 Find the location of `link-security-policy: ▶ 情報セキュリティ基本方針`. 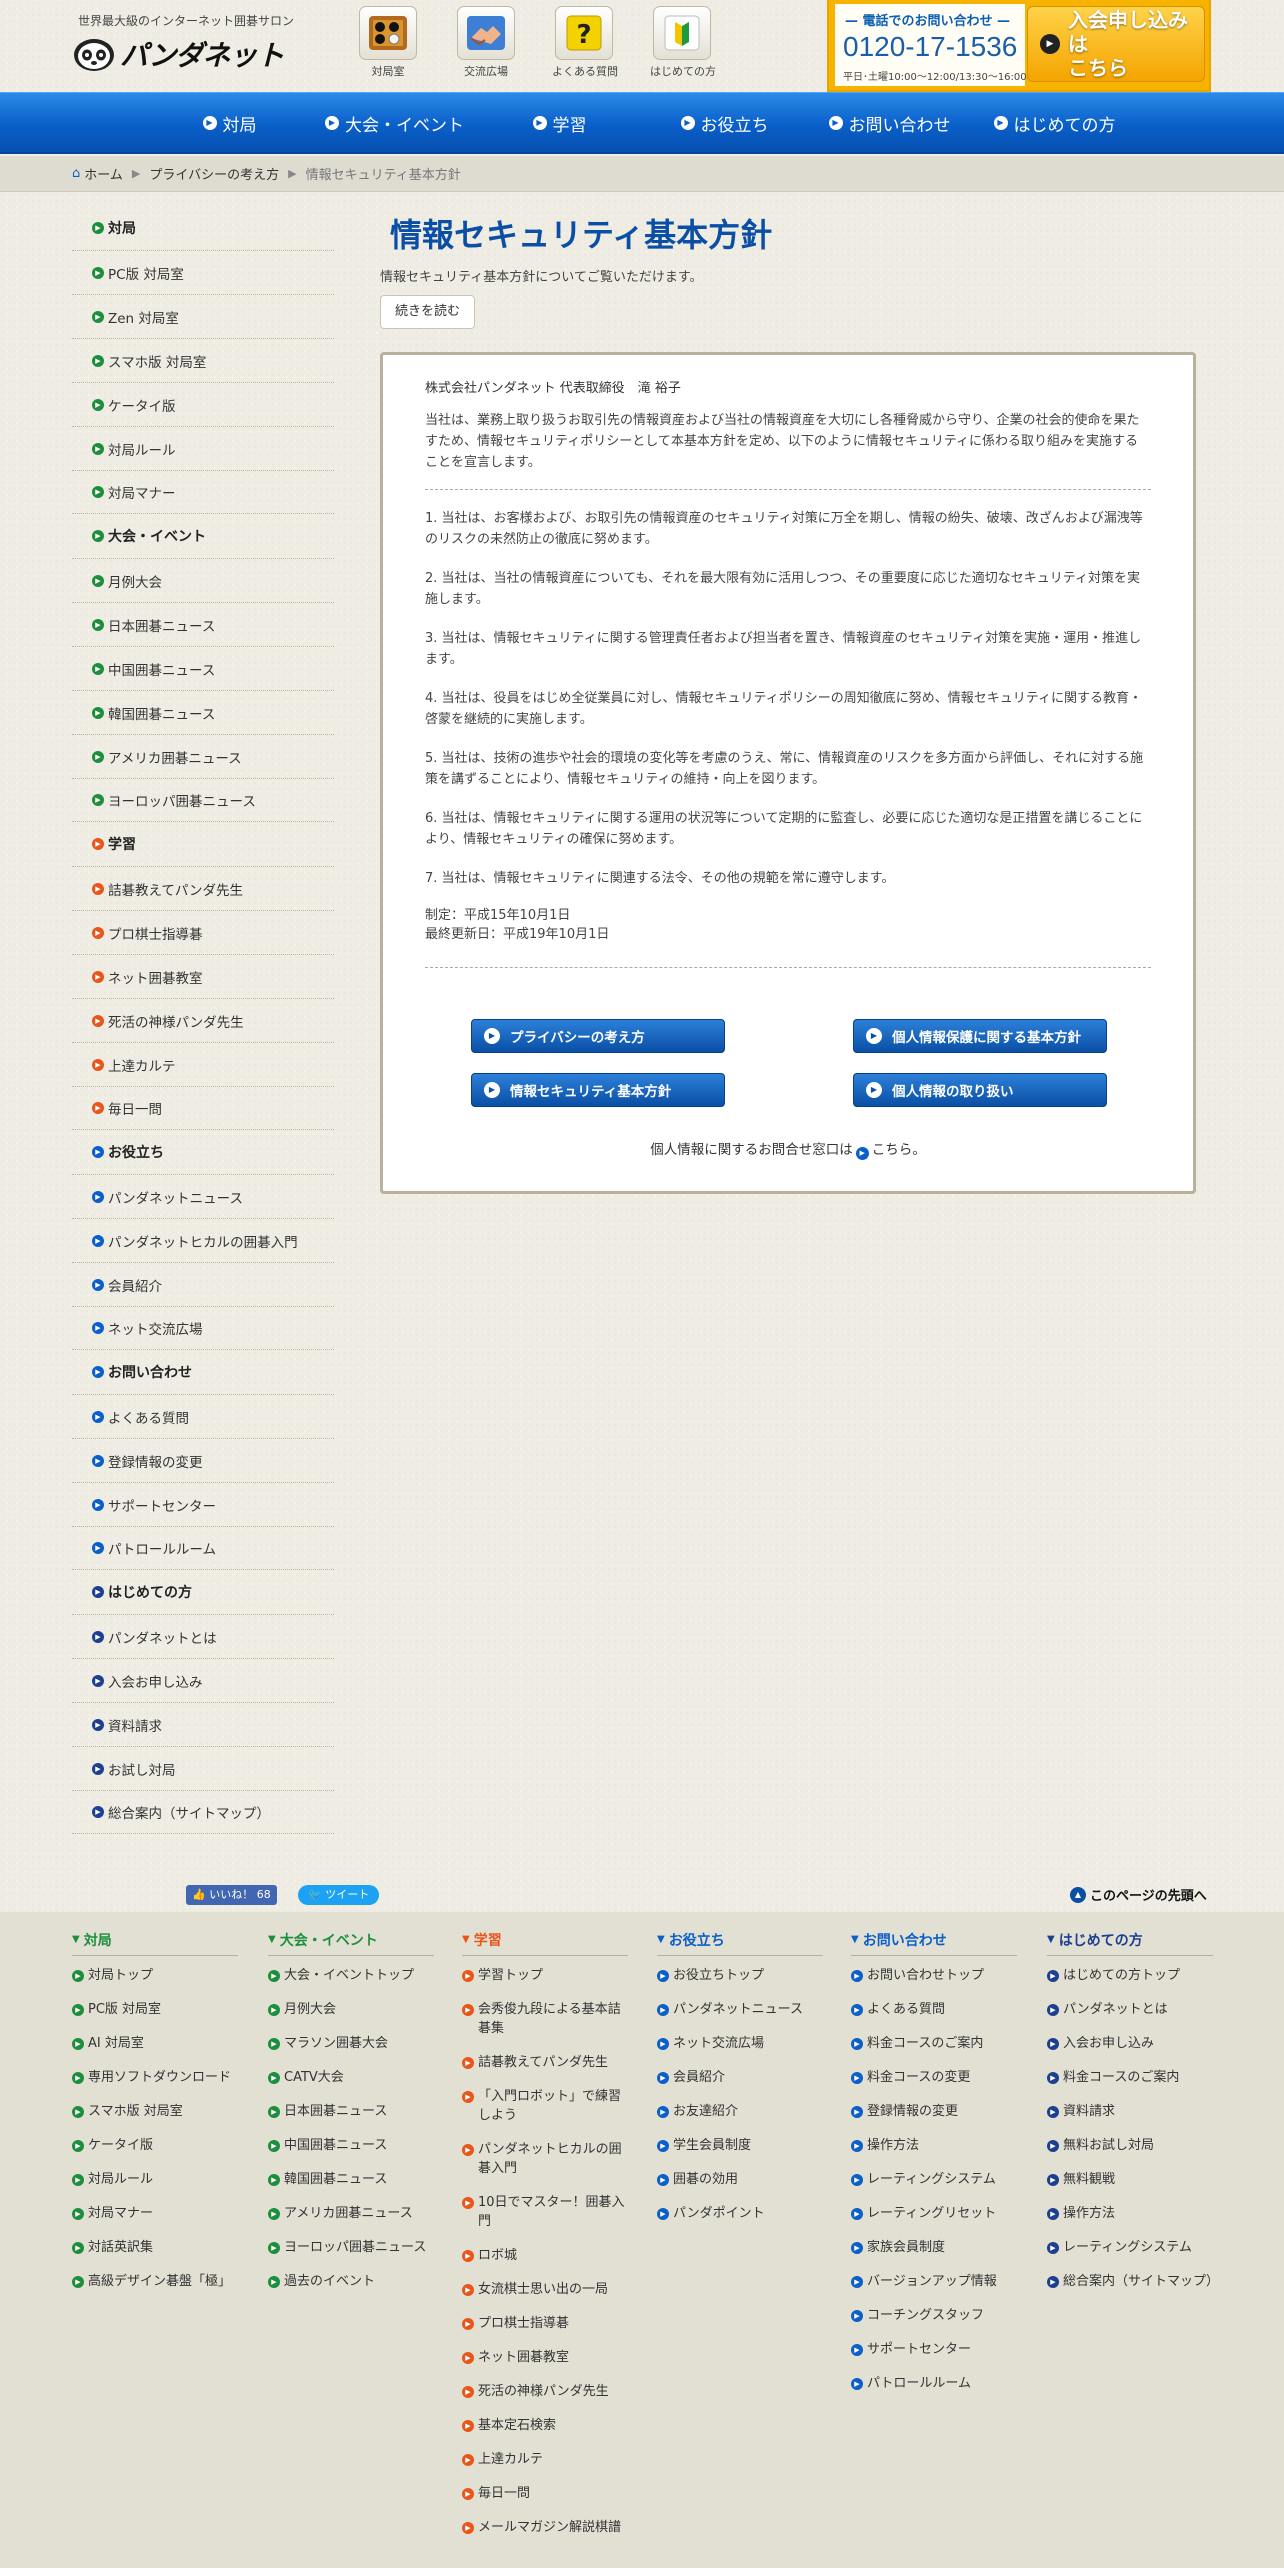

link-security-policy: ▶ 情報セキュリティ基本方針 is located at coordinates (598, 1090).